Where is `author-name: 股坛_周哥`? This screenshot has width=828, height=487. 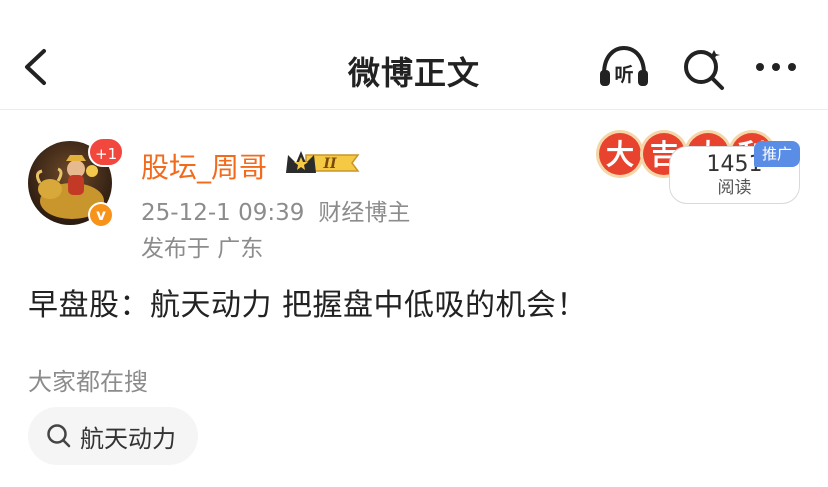
author-name: 股坛_周哥 is located at coordinates (204, 166).